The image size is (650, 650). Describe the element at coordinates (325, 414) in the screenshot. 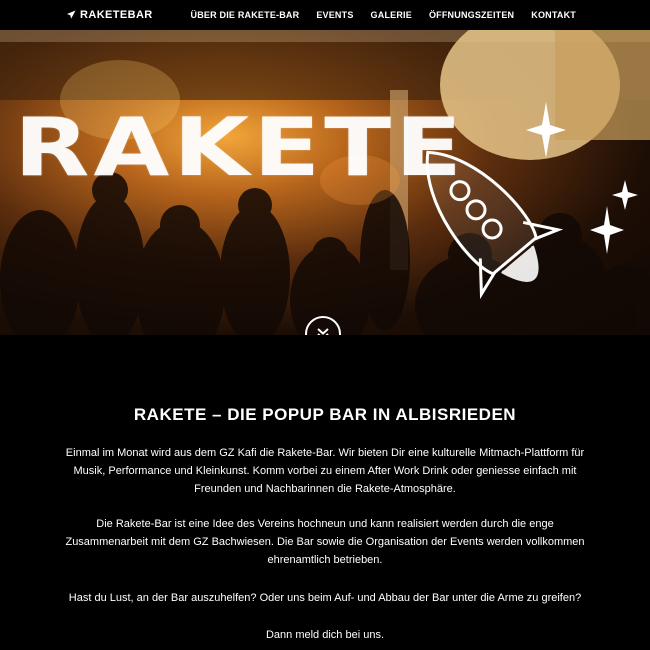

I see `section-title: RAKETE – DIE POPUP BAR IN ALBISRIEDEN` at that location.